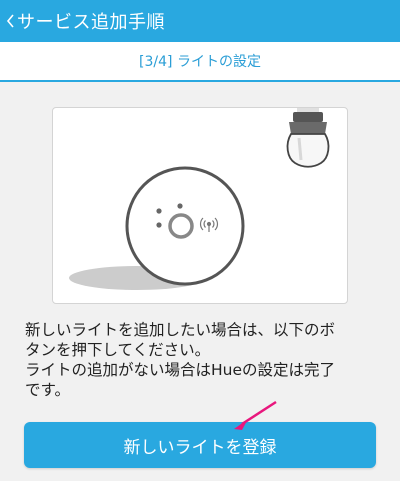 This screenshot has height=481, width=400. I want to click on register-button-label: 新しいライトを登録, so click(200, 447).